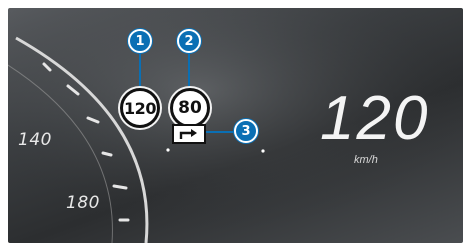 The width and height of the screenshot is (468, 243). Describe the element at coordinates (140, 70) in the screenshot. I see `callout-1-leader` at that location.